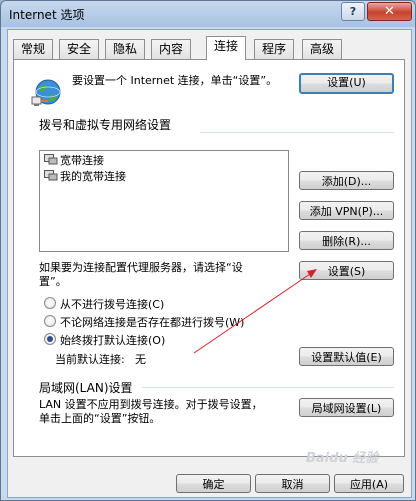 This screenshot has width=416, height=501. Describe the element at coordinates (226, 48) in the screenshot. I see `tab-connections: 连接` at that location.